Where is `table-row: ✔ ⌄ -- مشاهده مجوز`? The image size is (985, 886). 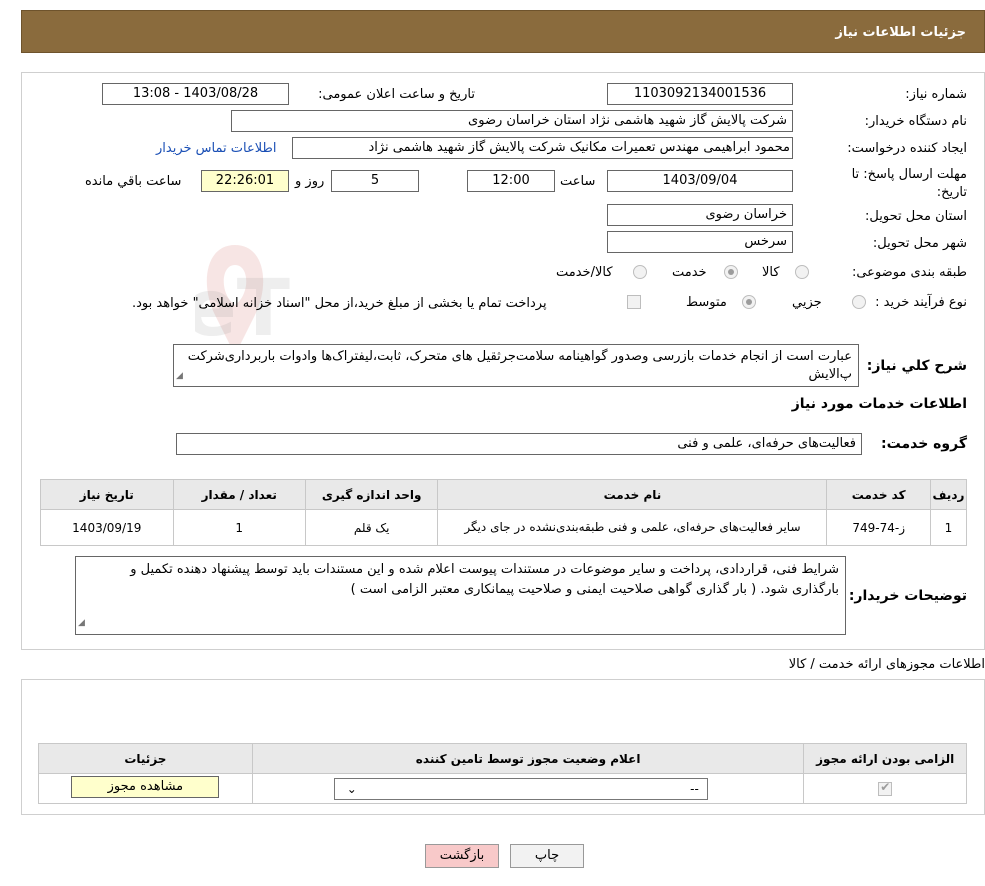 table-row: ✔ ⌄ -- مشاهده مجوز is located at coordinates (502, 788).